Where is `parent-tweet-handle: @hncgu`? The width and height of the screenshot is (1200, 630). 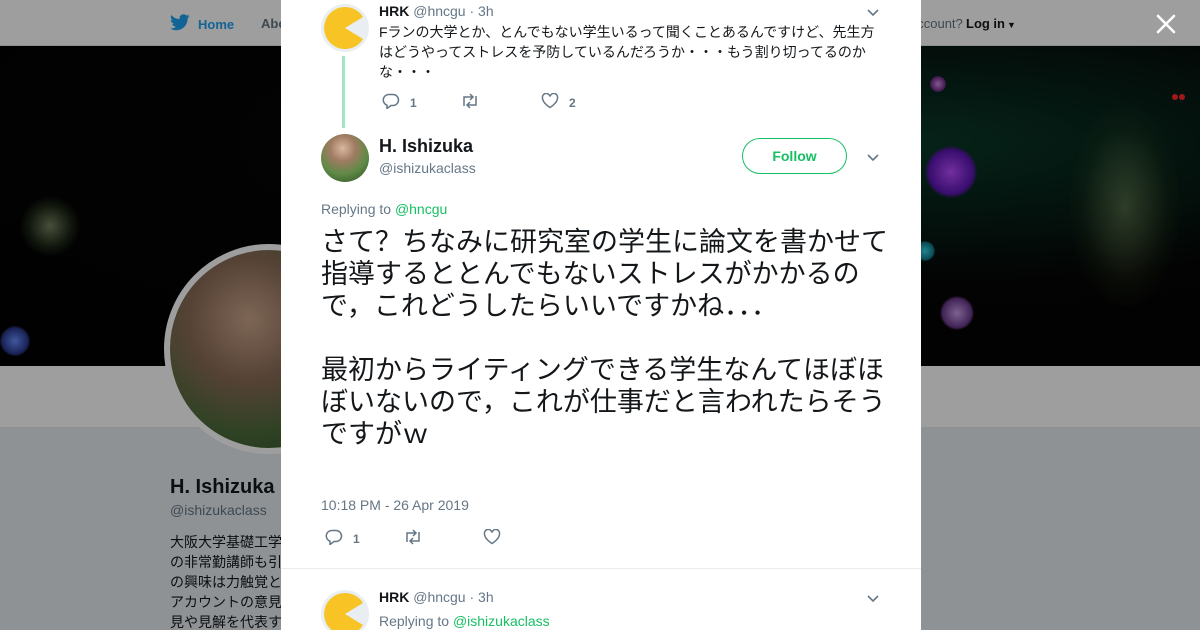 parent-tweet-handle: @hncgu is located at coordinates (439, 11).